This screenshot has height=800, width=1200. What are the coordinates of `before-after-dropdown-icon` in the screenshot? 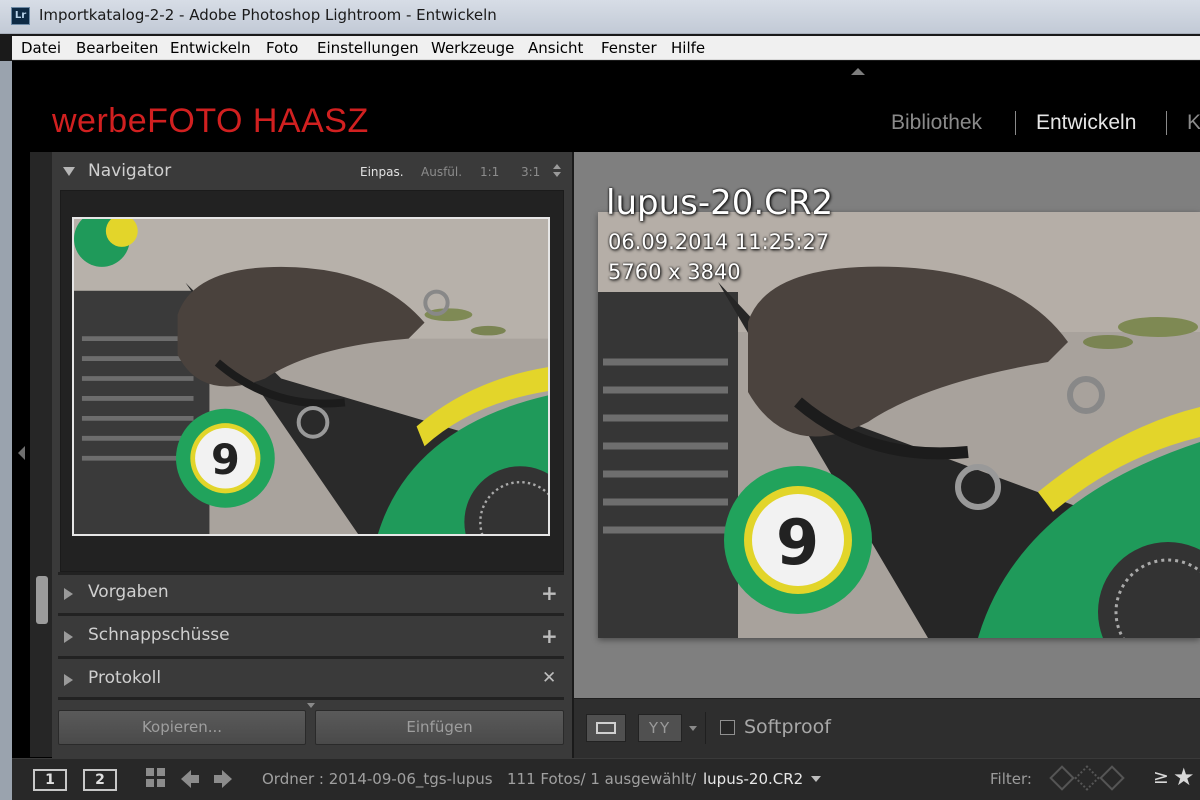 It's located at (693, 728).